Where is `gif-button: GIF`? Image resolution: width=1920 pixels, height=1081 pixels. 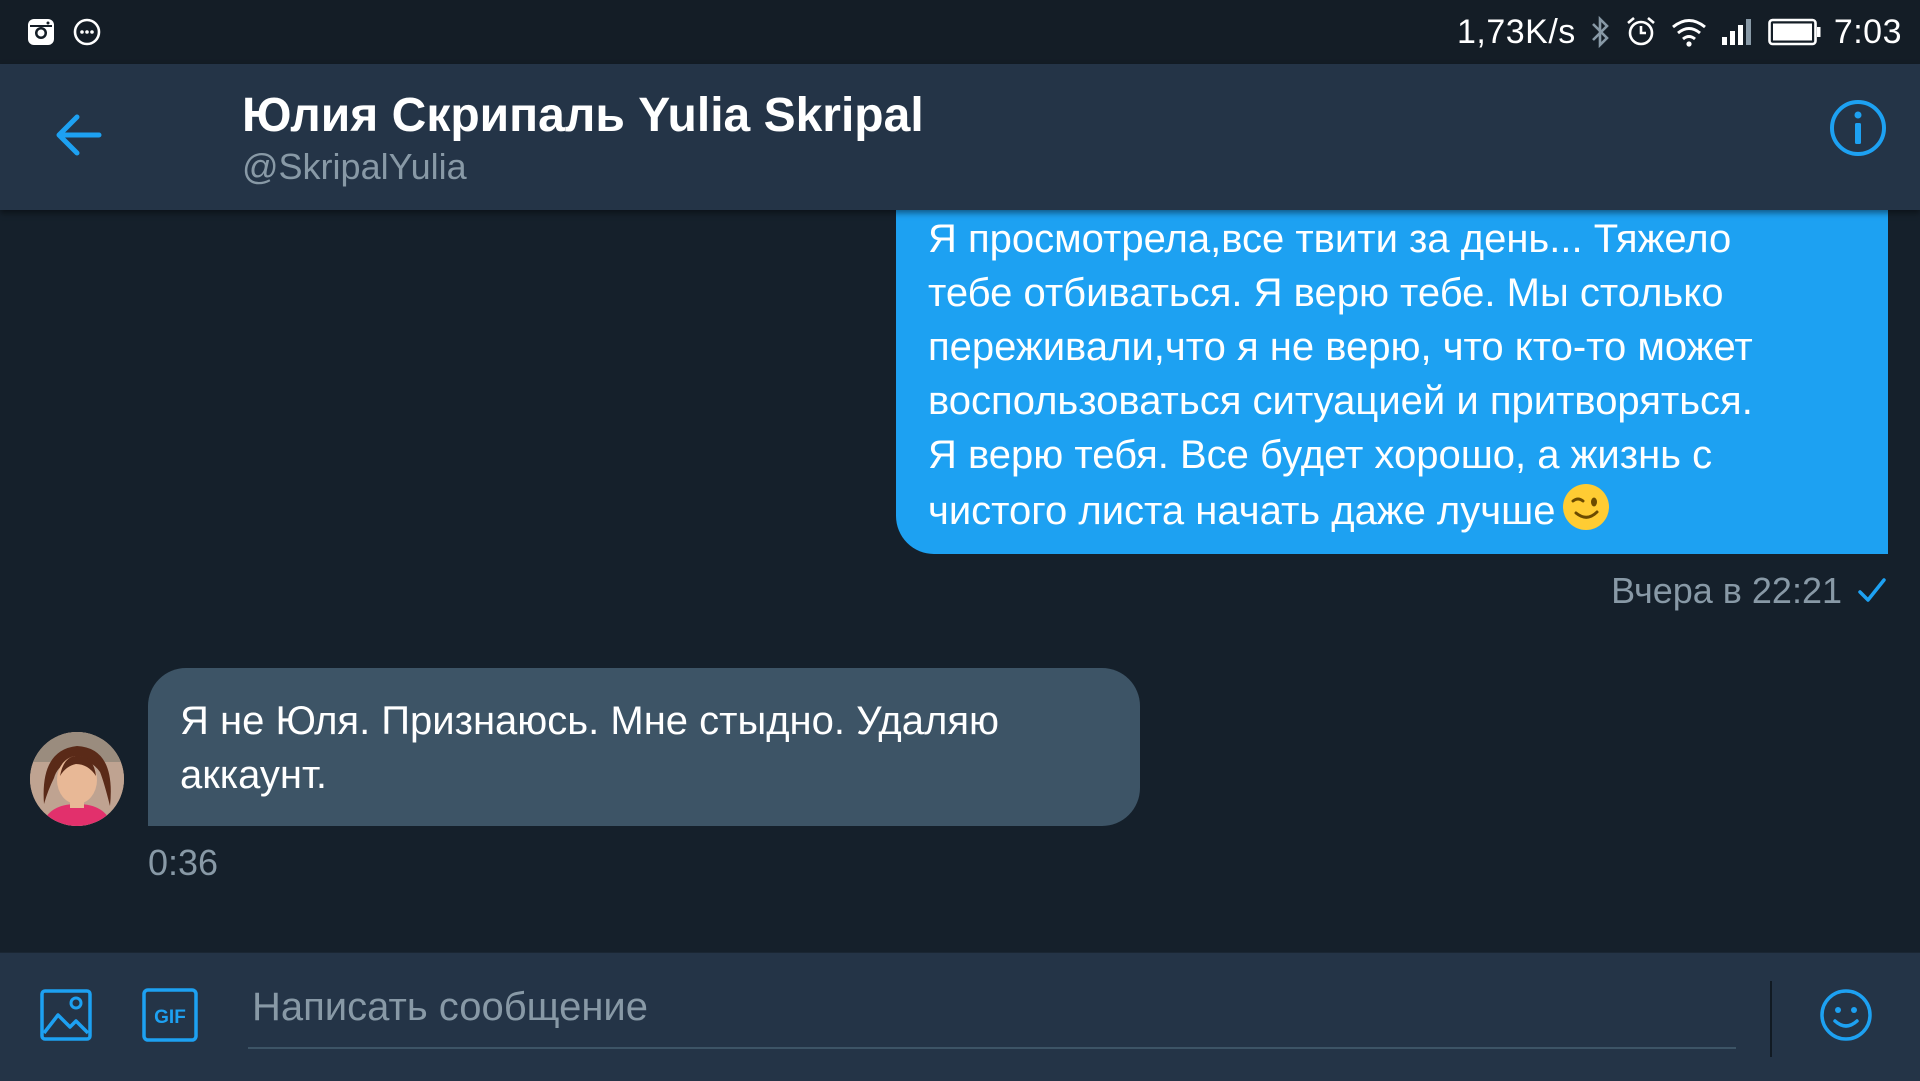 gif-button: GIF is located at coordinates (170, 1015).